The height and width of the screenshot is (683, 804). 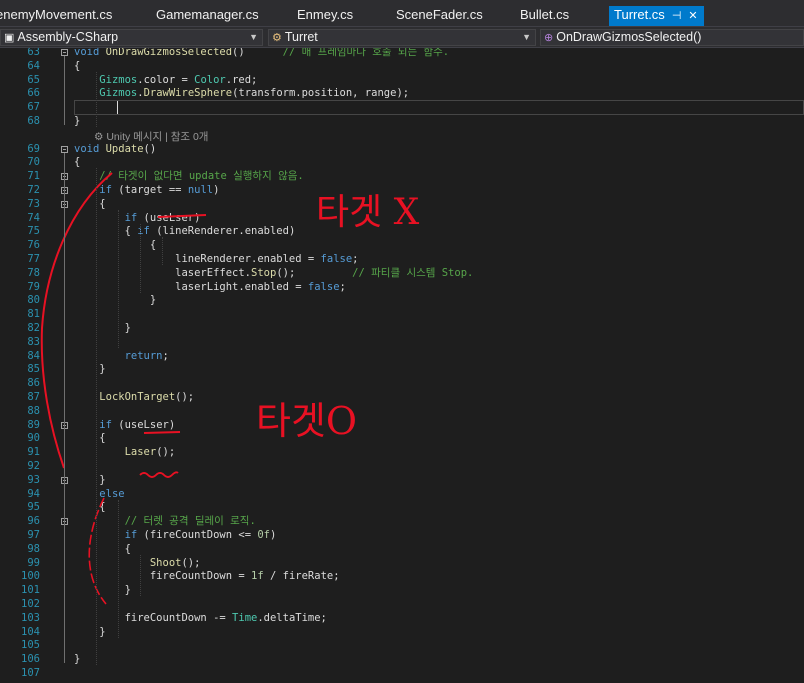 What do you see at coordinates (76, 320) in the screenshot?
I see `ink-bracket-no-target` at bounding box center [76, 320].